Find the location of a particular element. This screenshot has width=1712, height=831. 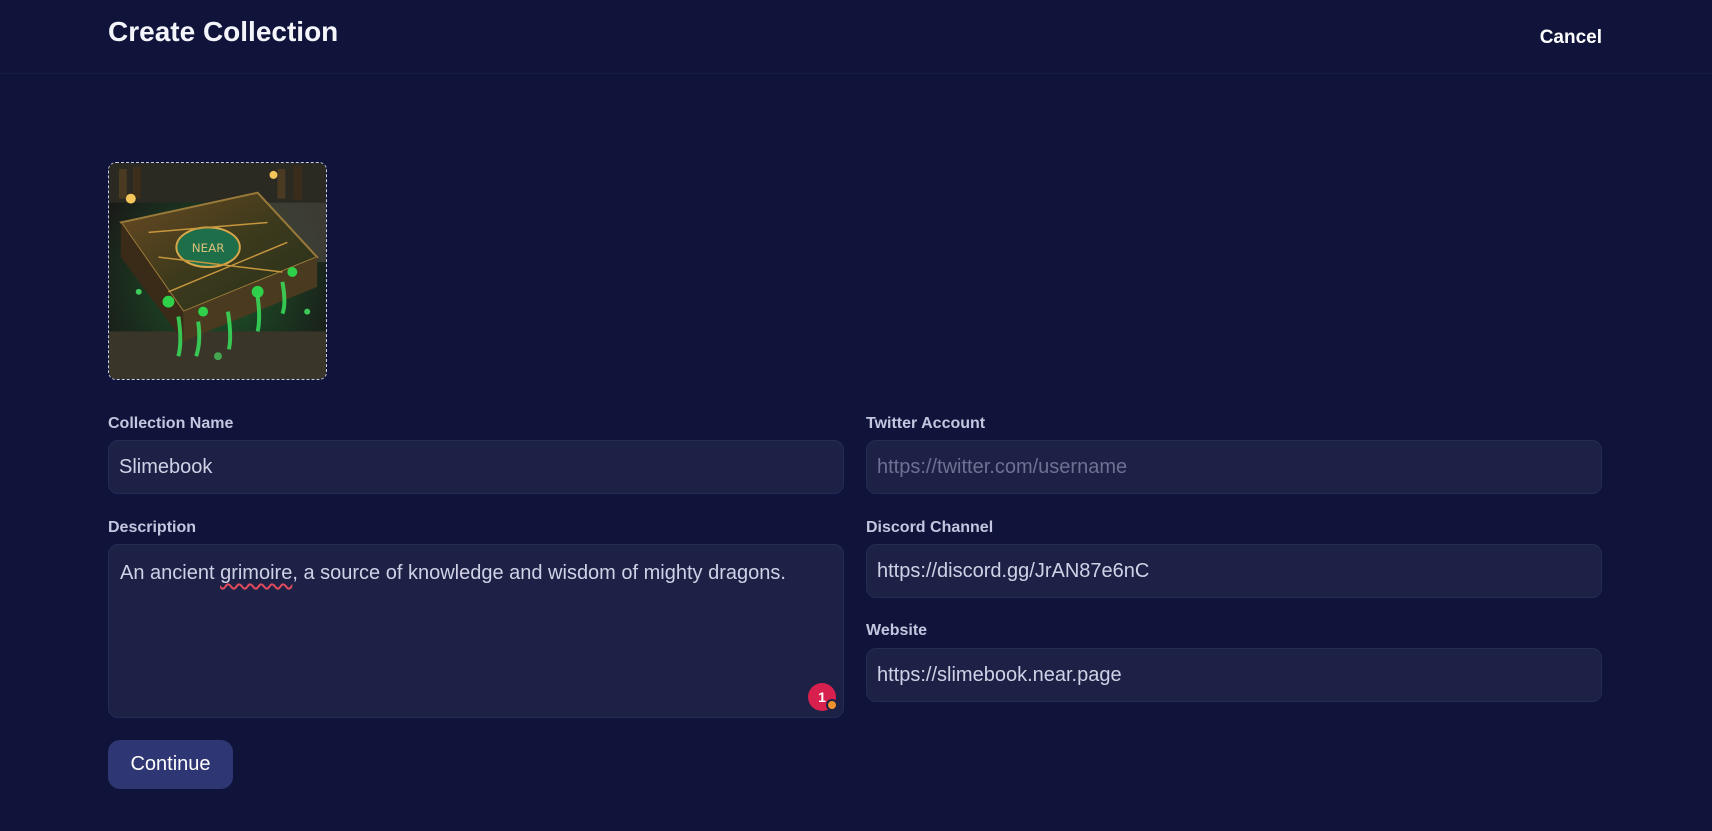

top-bar: Create Collection Cancel is located at coordinates (856, 37).